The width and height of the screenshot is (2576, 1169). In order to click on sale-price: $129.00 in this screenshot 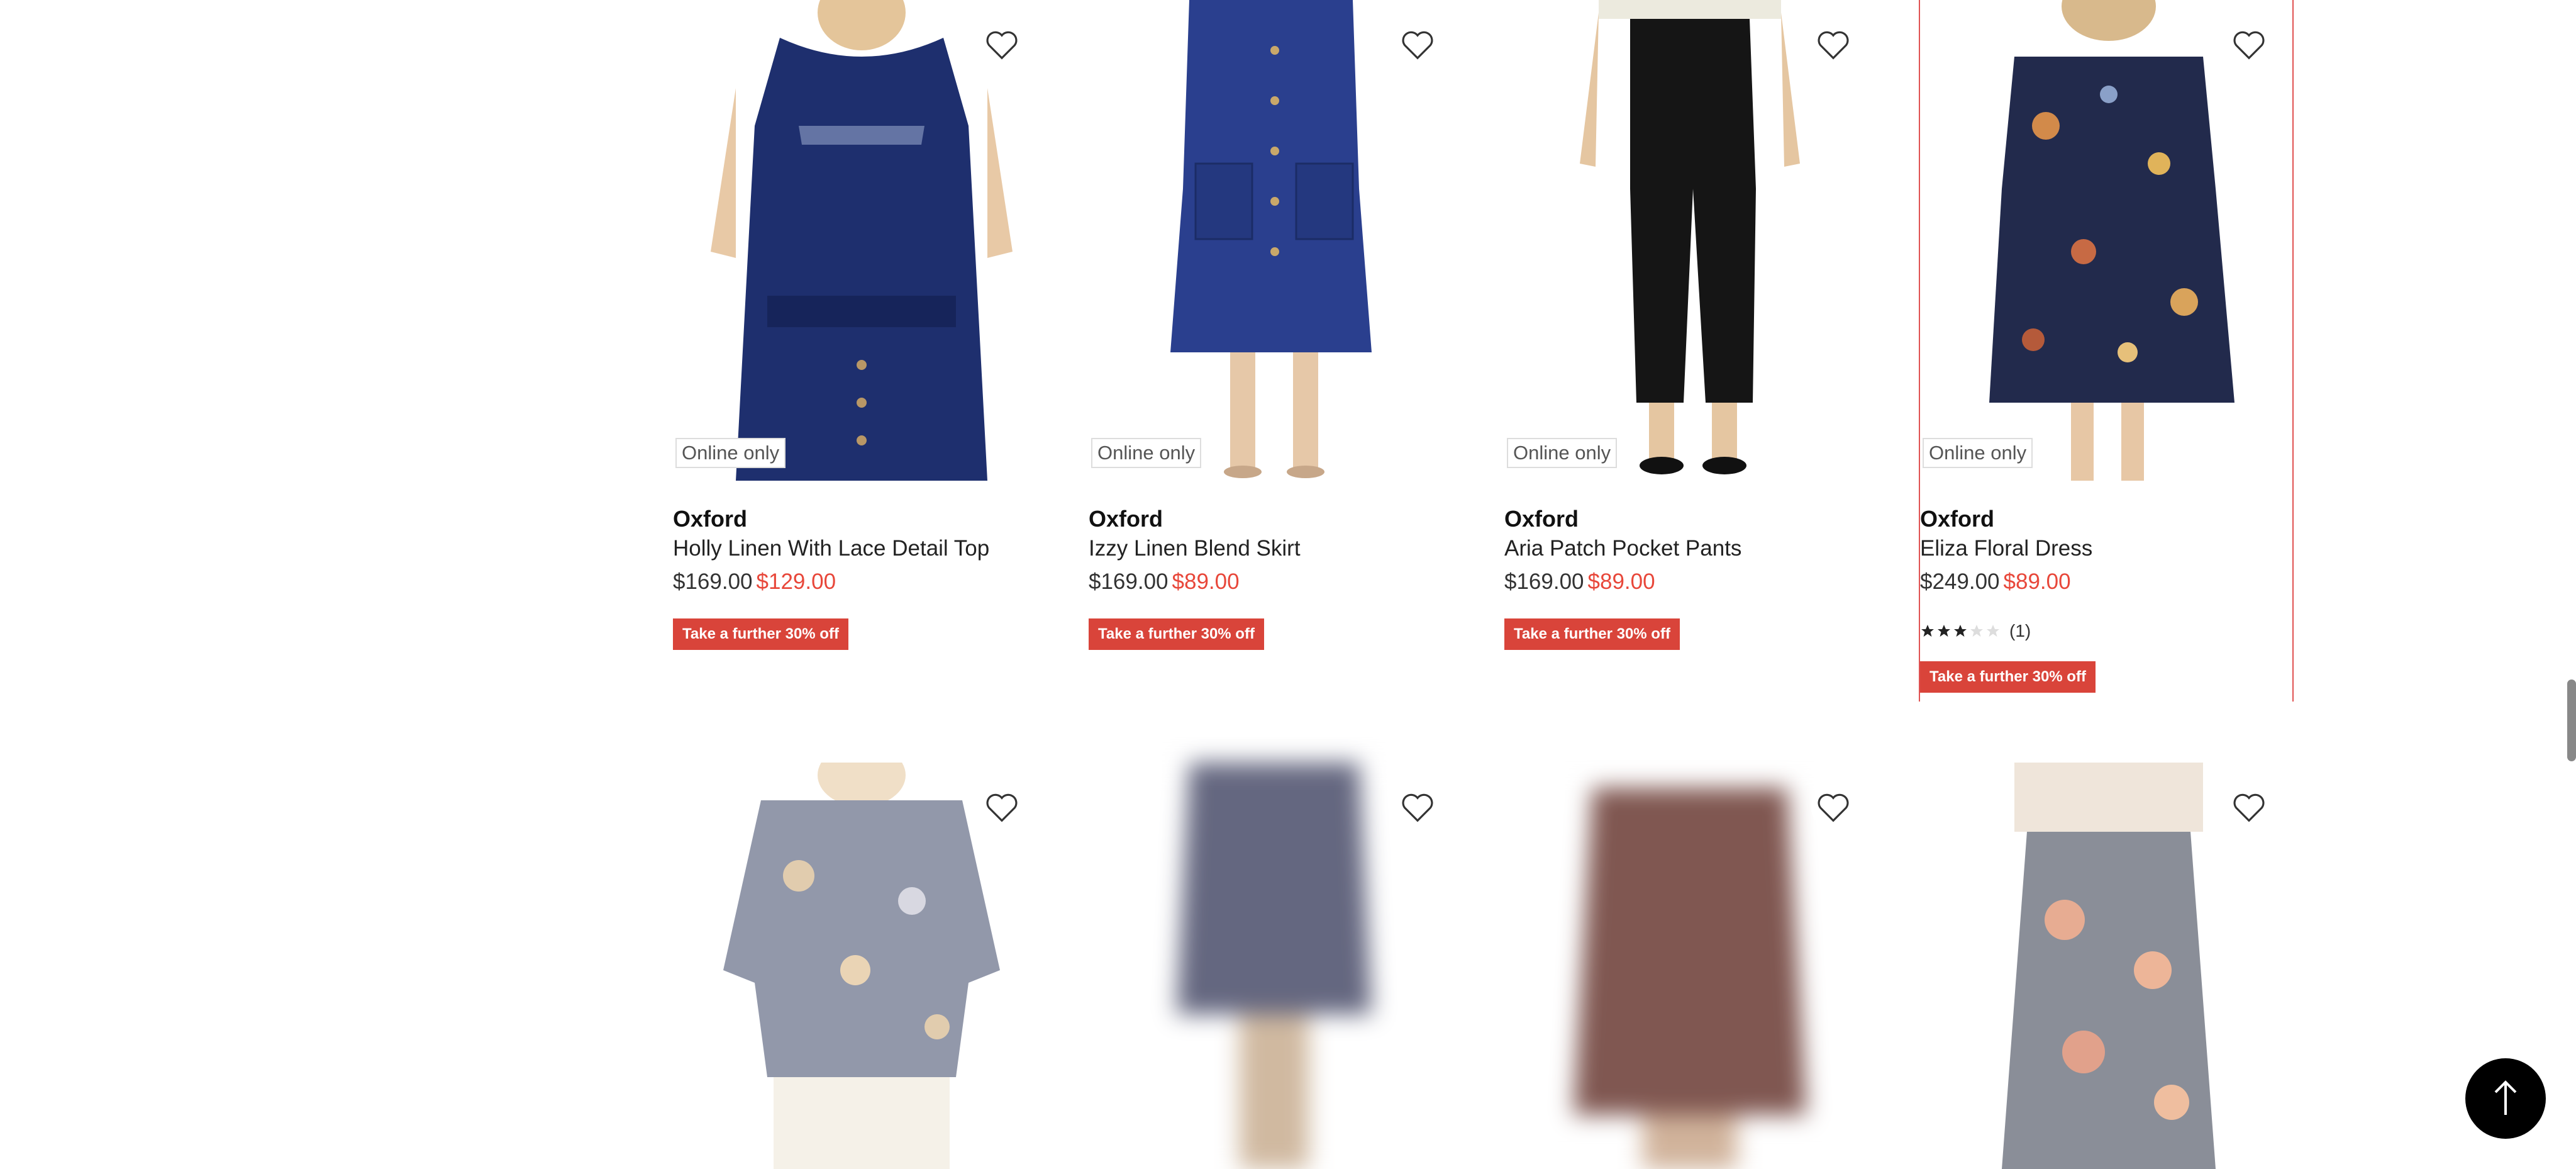, I will do `click(796, 581)`.